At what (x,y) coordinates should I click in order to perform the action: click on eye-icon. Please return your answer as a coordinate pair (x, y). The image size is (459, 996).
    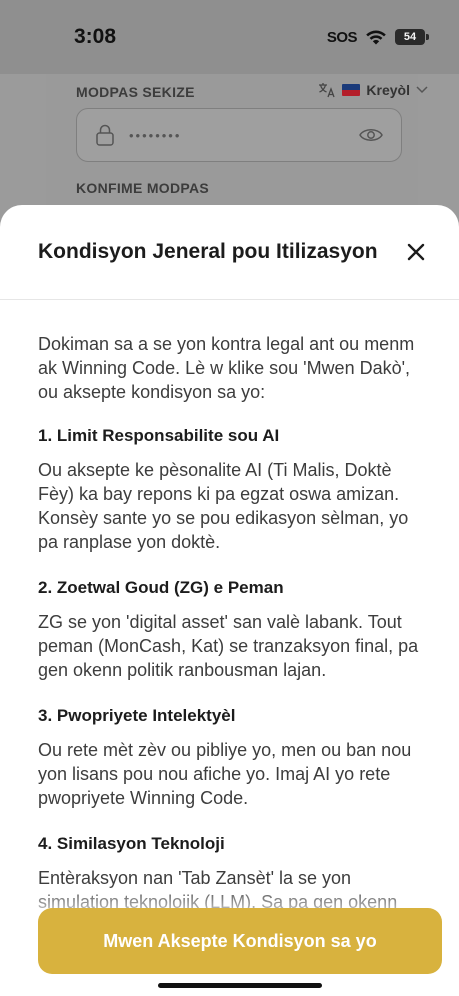
    Looking at the image, I should click on (371, 135).